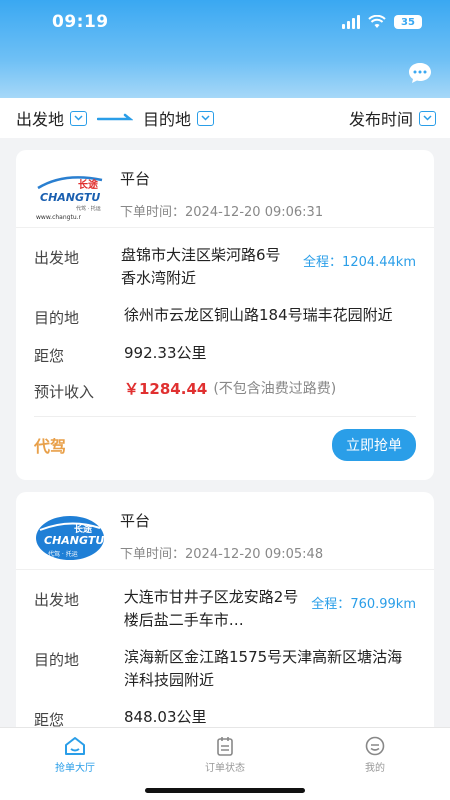 The width and height of the screenshot is (450, 800). I want to click on tab-label: 我的, so click(375, 768).